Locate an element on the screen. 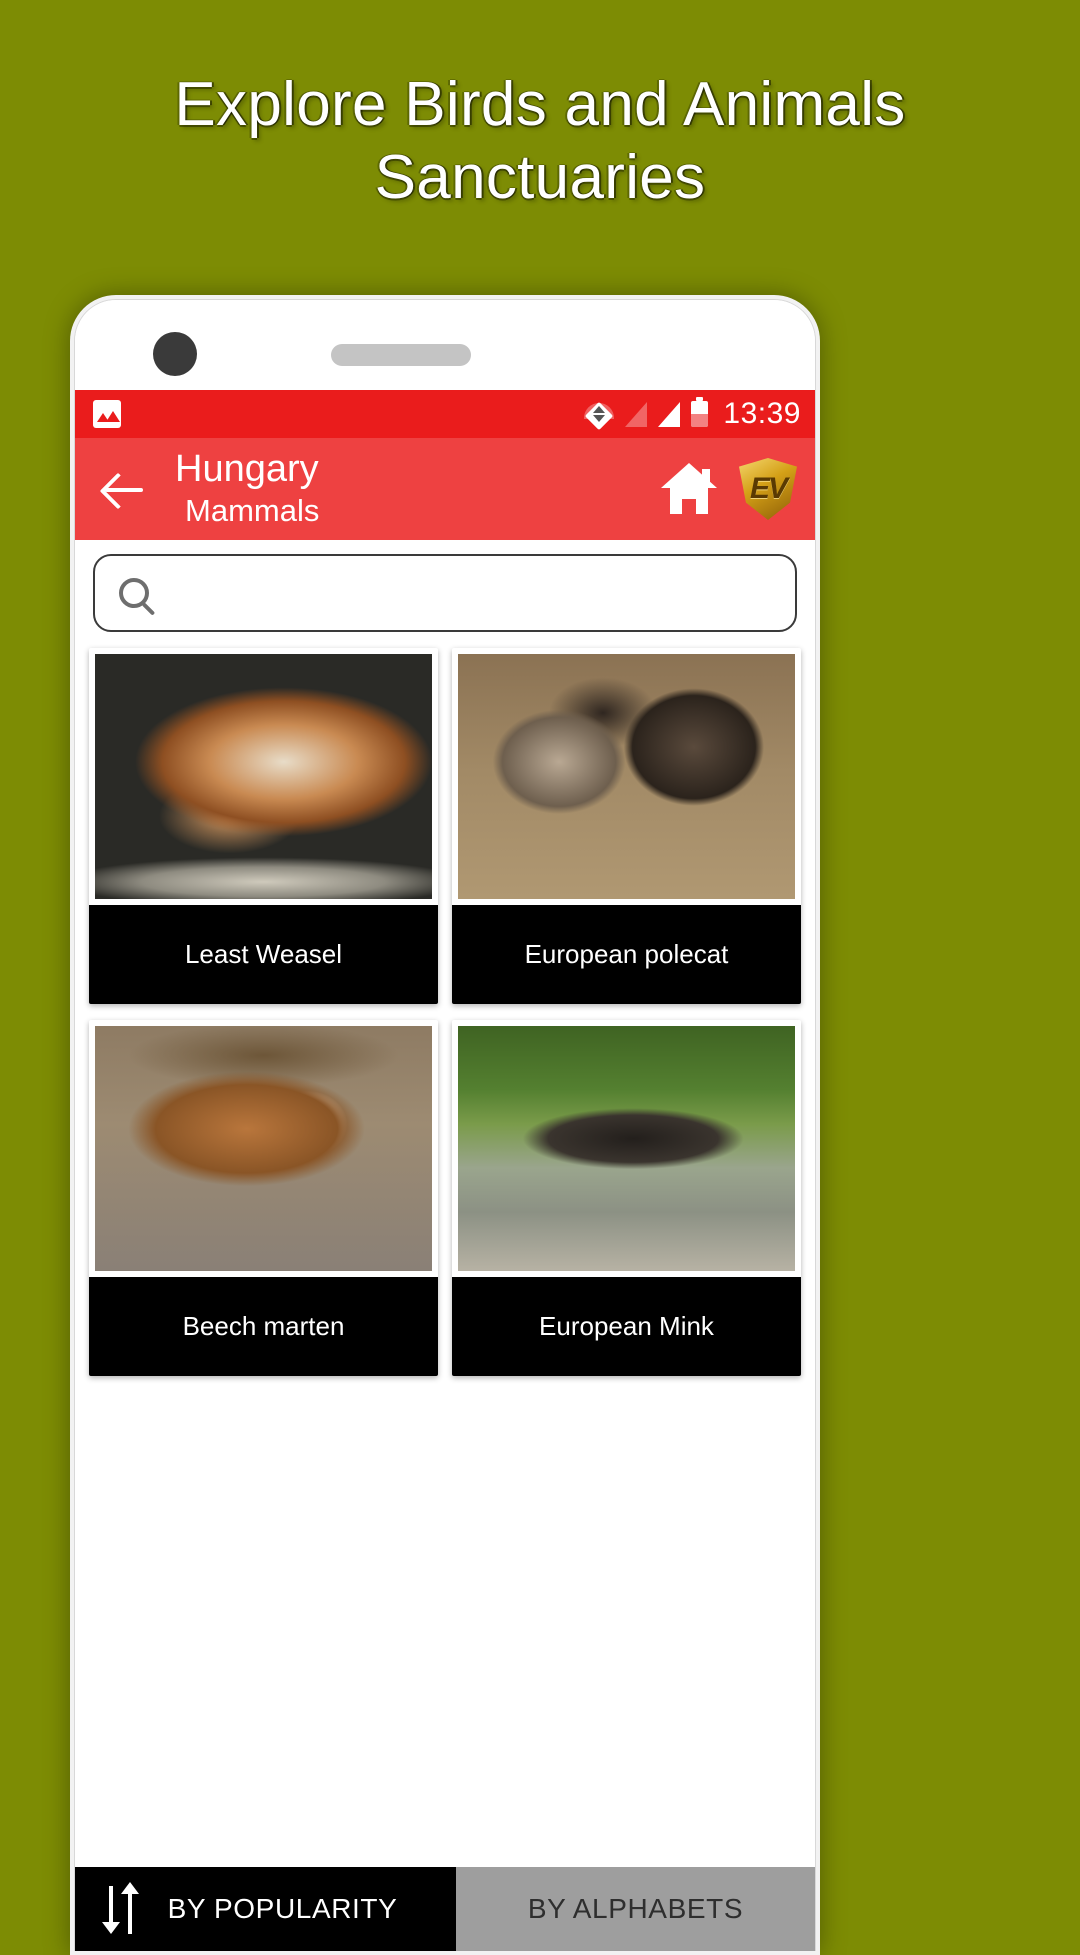  animal-card: Beech marten is located at coordinates (263, 1198).